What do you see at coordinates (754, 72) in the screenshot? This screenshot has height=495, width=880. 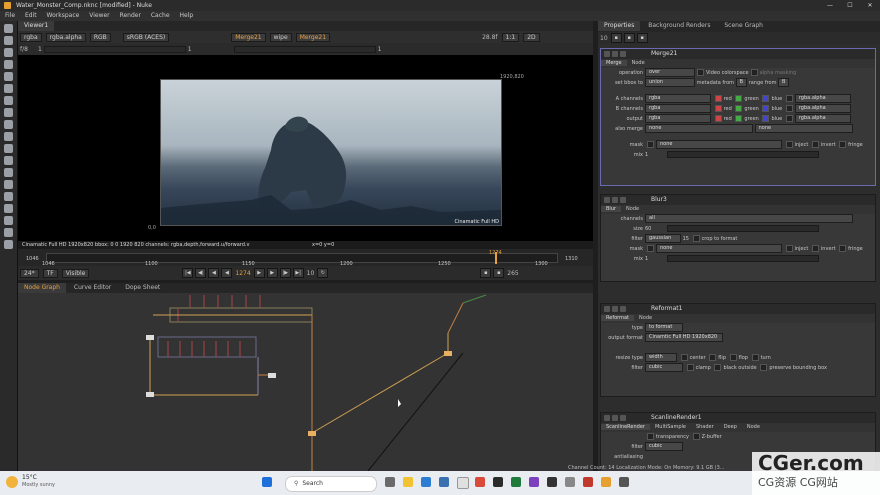 I see `alpha-masking-checkbox` at bounding box center [754, 72].